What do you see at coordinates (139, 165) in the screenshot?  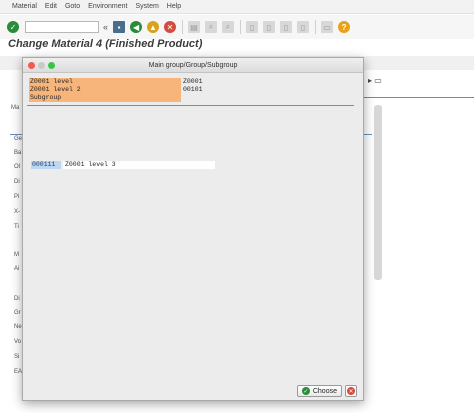 I see `list-item-description: Z0001 level 3` at bounding box center [139, 165].